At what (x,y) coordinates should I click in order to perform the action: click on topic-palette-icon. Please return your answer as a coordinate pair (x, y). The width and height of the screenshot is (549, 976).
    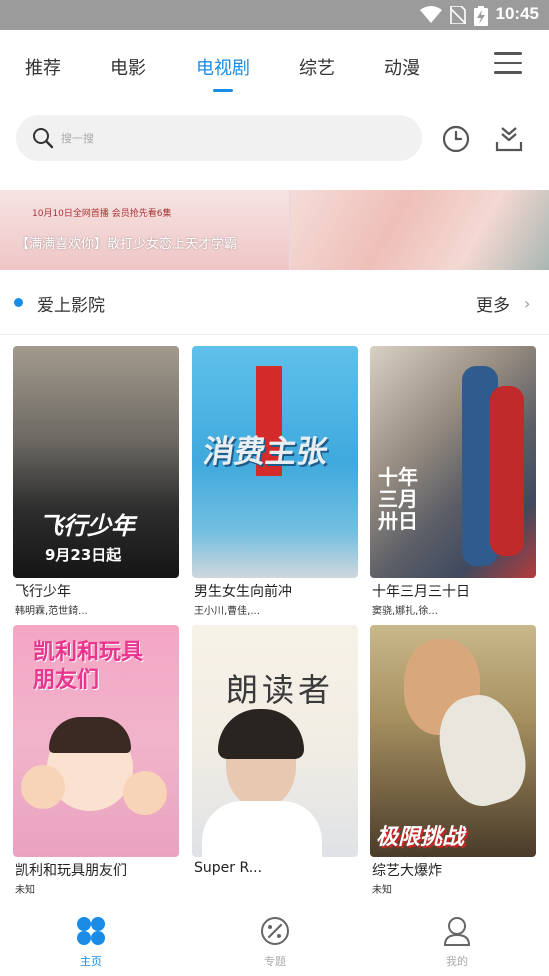
    Looking at the image, I should click on (275, 931).